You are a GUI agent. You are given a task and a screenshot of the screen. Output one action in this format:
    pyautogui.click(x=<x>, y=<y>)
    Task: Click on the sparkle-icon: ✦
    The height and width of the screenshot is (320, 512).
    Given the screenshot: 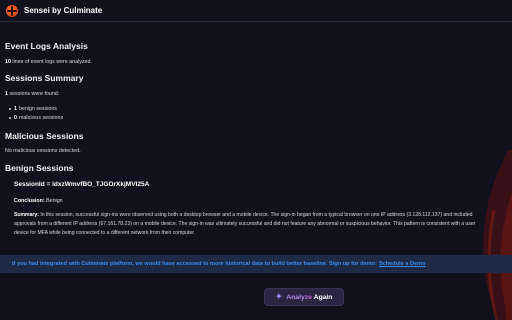 What is the action you would take?
    pyautogui.click(x=279, y=296)
    